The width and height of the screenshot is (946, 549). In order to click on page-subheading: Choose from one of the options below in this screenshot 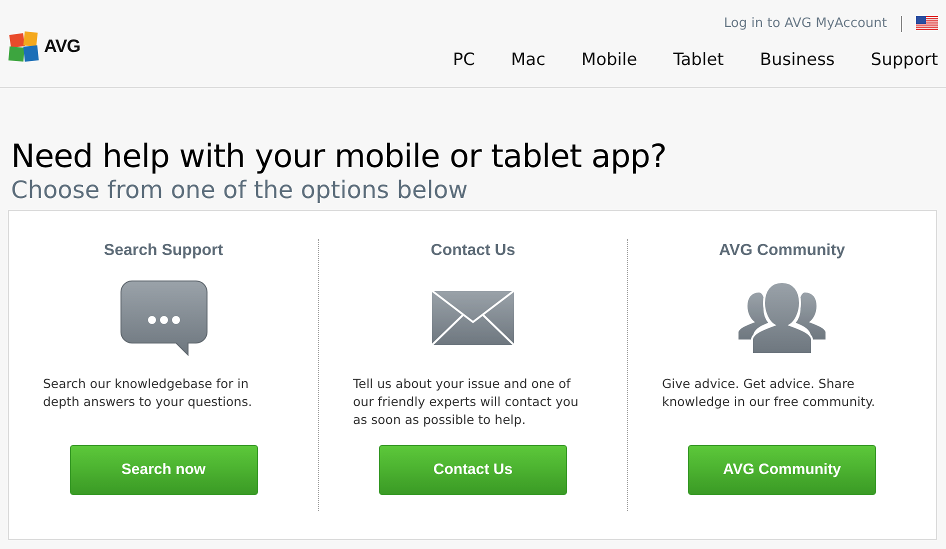, I will do `click(239, 190)`.